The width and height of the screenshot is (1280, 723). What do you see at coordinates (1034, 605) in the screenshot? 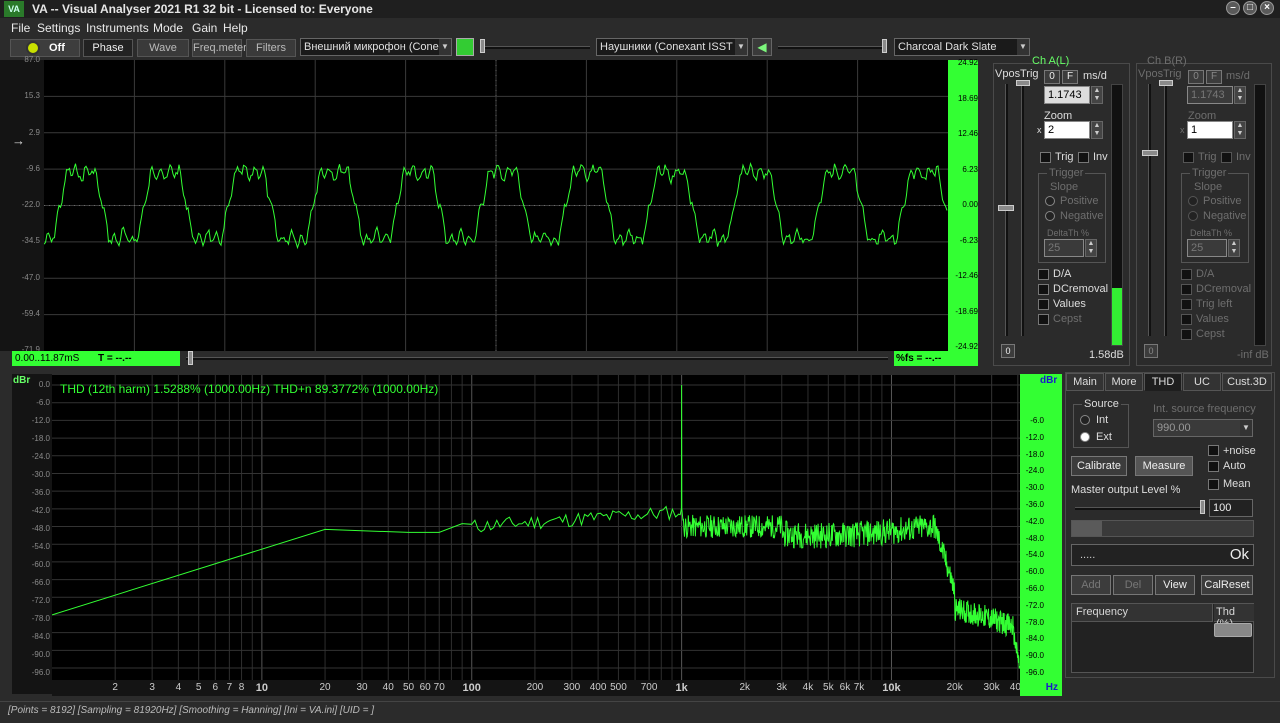
I see `scale-label: -72.0` at bounding box center [1034, 605].